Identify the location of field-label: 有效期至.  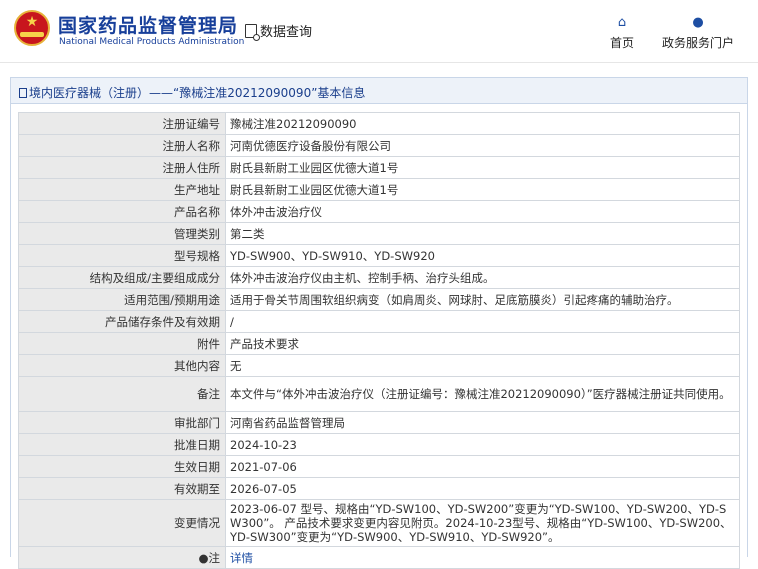
(122, 488).